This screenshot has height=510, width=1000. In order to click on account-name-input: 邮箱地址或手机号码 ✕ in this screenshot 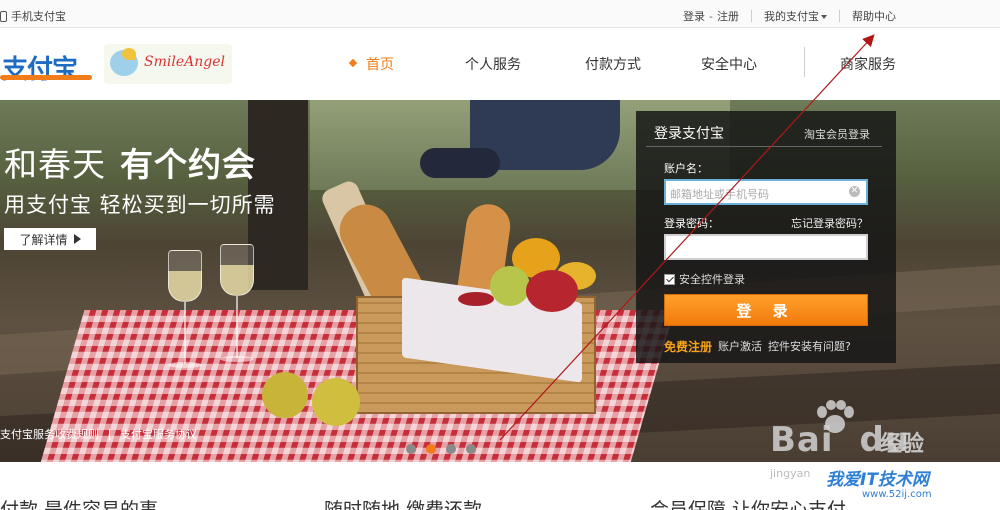, I will do `click(766, 192)`.